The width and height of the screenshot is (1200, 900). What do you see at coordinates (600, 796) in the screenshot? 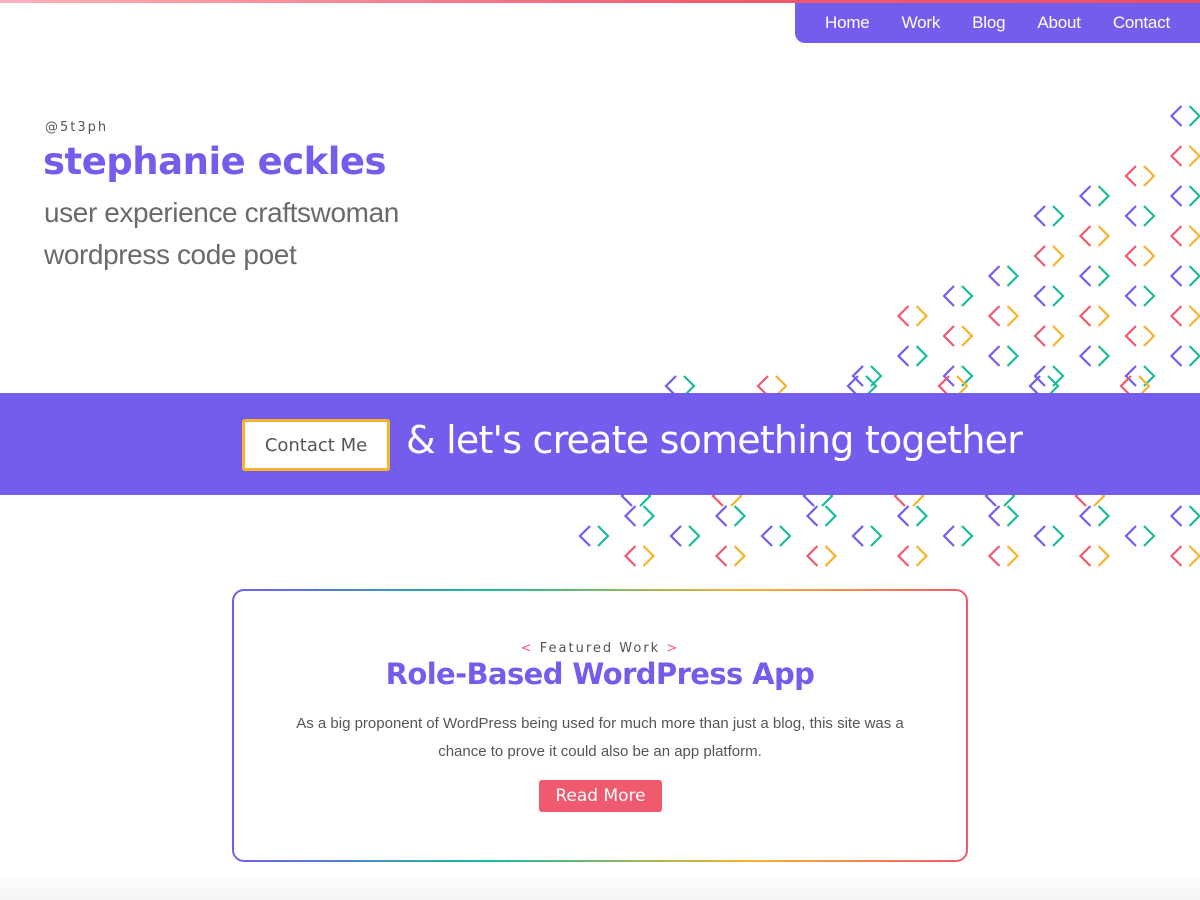
I see `read-more-button: Read More` at bounding box center [600, 796].